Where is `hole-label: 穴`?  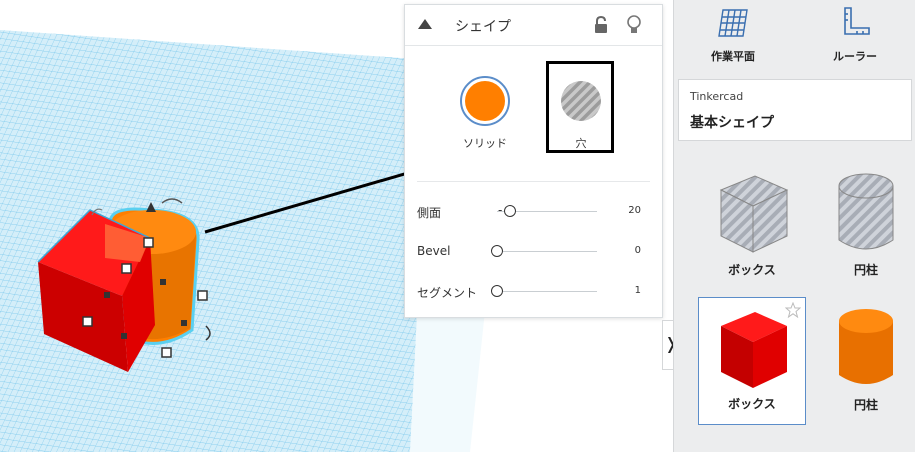 hole-label: 穴 is located at coordinates (581, 143).